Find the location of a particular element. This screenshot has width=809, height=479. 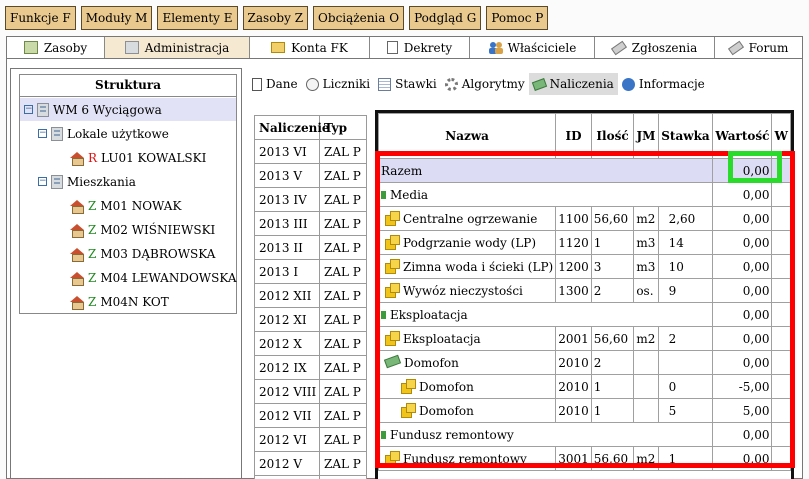

tree-node-mieszkania: − Mieszkania is located at coordinates (87, 181).